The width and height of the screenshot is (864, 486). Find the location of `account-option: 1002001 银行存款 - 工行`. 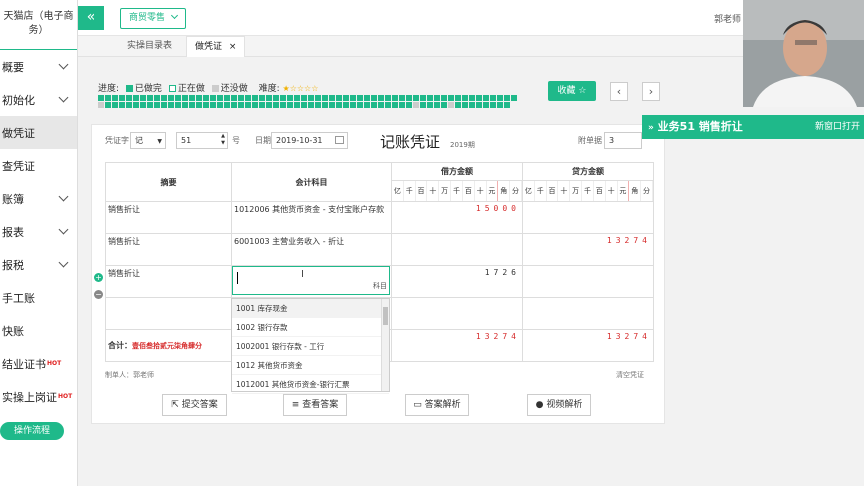

account-option: 1002001 银行存款 - 工行 is located at coordinates (310, 346).